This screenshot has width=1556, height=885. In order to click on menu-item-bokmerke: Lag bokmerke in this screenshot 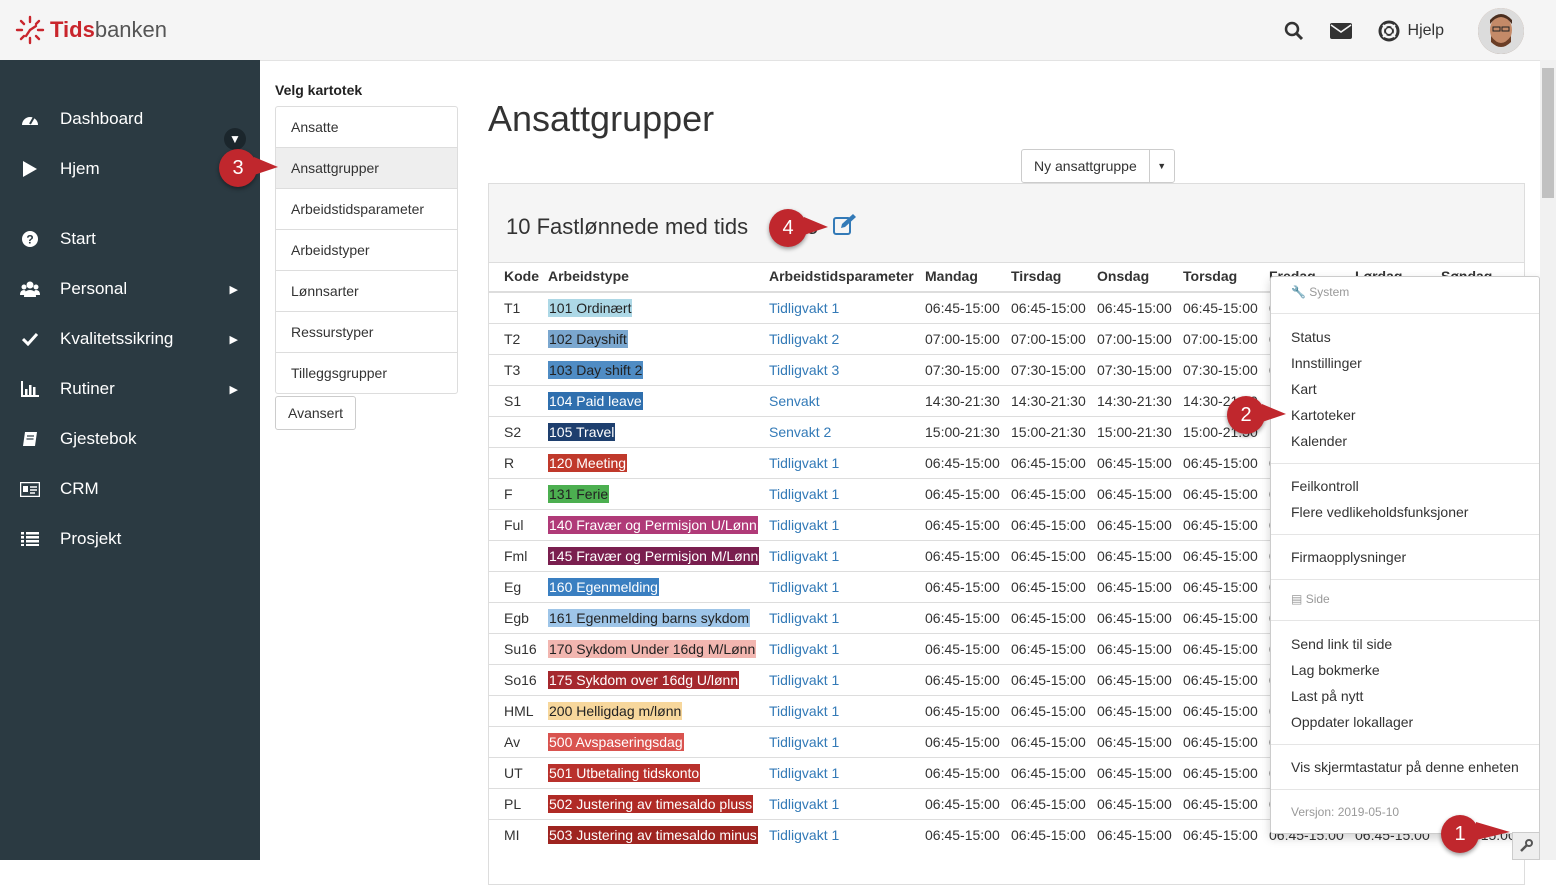, I will do `click(1335, 670)`.